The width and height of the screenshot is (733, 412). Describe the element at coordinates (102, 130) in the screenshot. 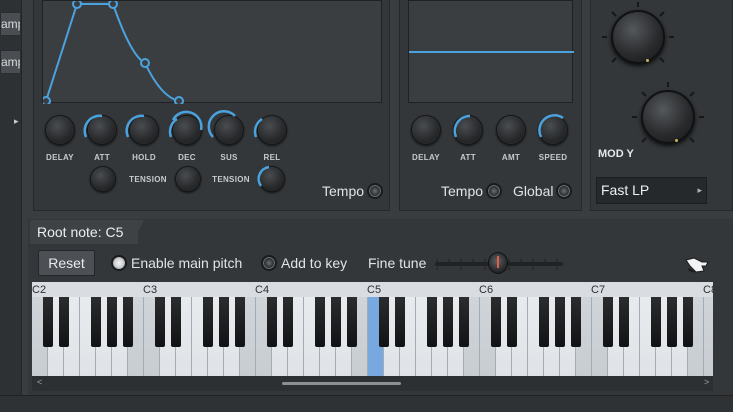

I see `att-knob` at that location.